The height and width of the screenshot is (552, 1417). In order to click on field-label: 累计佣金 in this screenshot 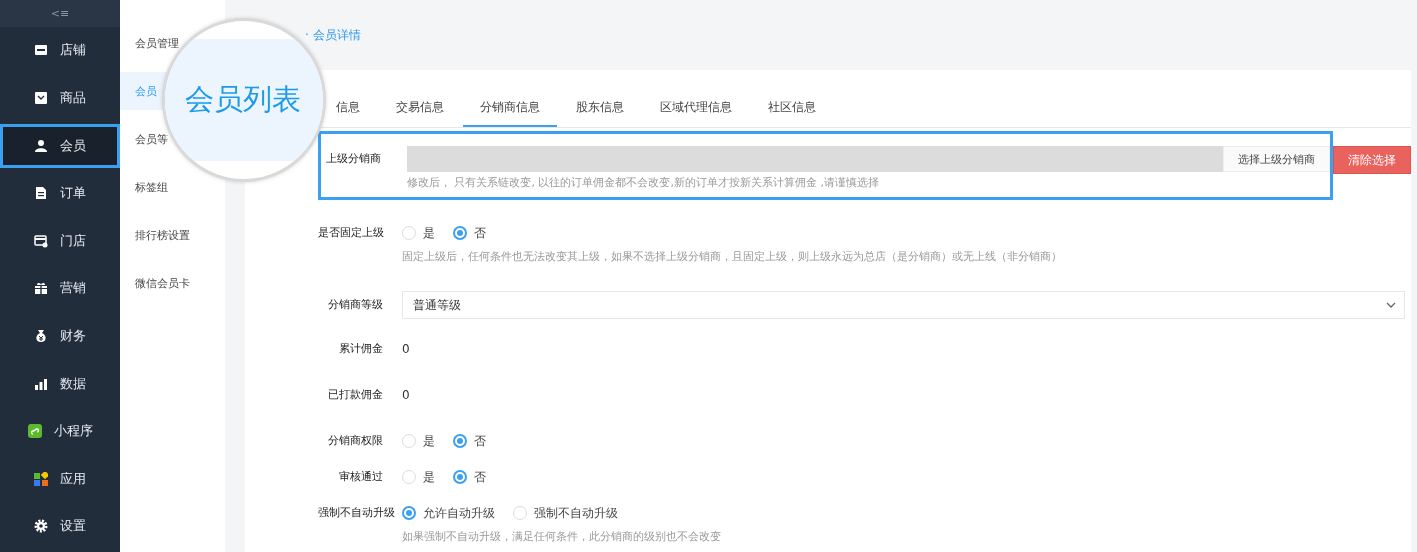, I will do `click(361, 349)`.